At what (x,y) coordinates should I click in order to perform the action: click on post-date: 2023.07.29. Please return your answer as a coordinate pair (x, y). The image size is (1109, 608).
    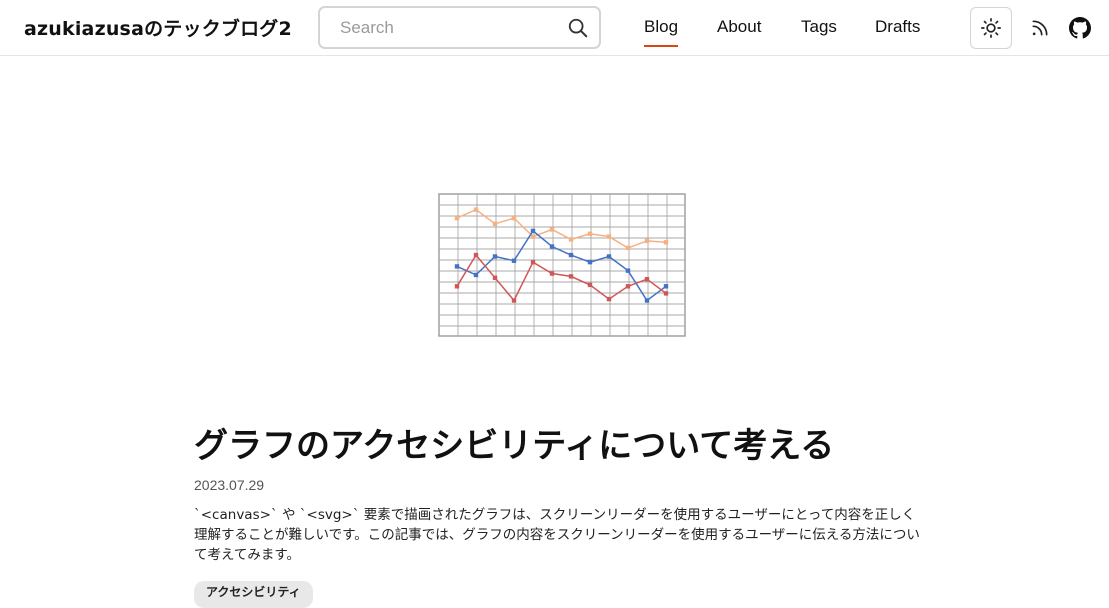
    Looking at the image, I should click on (229, 485).